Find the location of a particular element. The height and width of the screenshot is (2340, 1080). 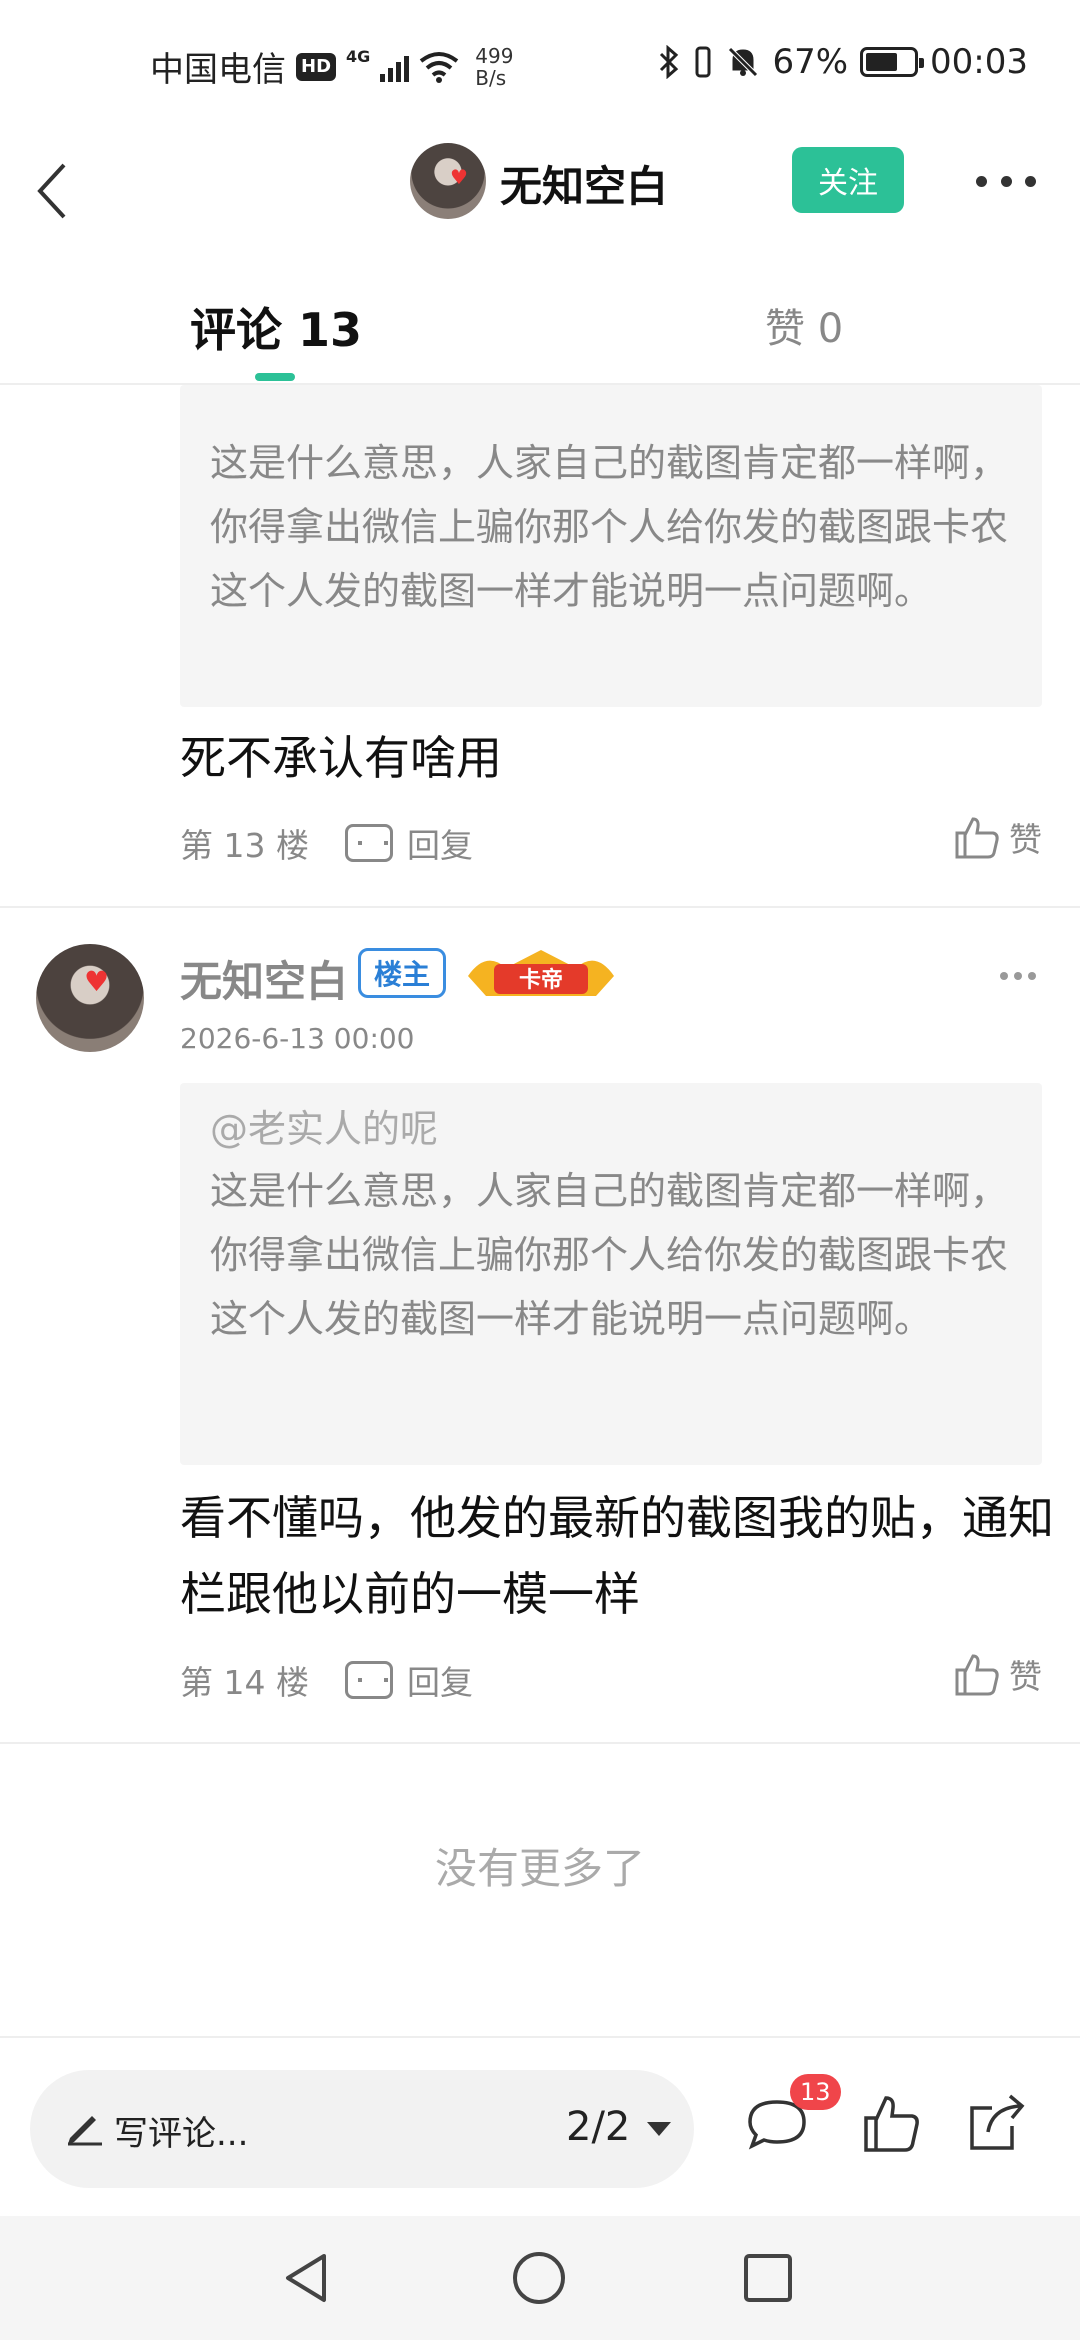

op-badge: 楼主 is located at coordinates (402, 973).